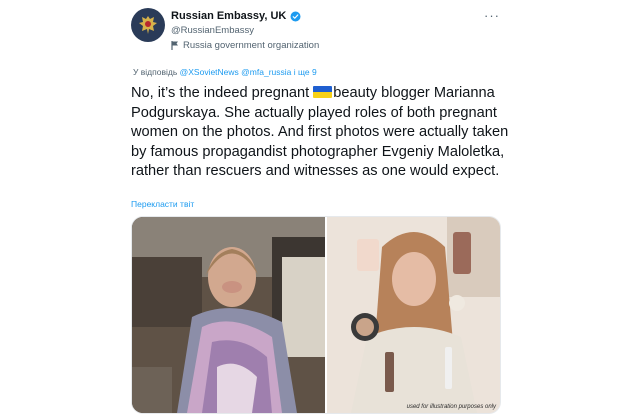  Describe the element at coordinates (323, 92) in the screenshot. I see `ukraine-flag-emoji-icon` at that location.